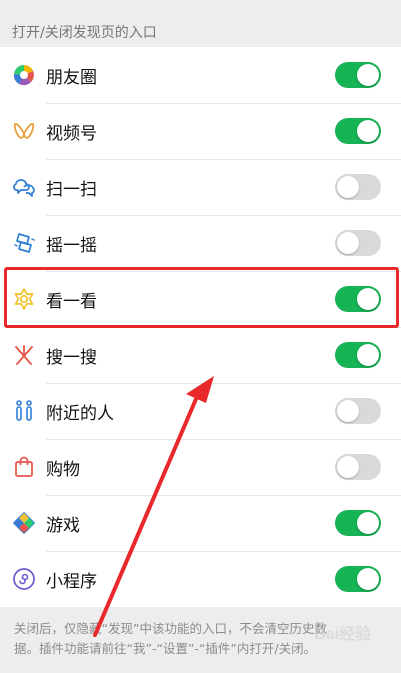 The height and width of the screenshot is (673, 401). What do you see at coordinates (200, 75) in the screenshot?
I see `list-item-moments: 朋友圈` at bounding box center [200, 75].